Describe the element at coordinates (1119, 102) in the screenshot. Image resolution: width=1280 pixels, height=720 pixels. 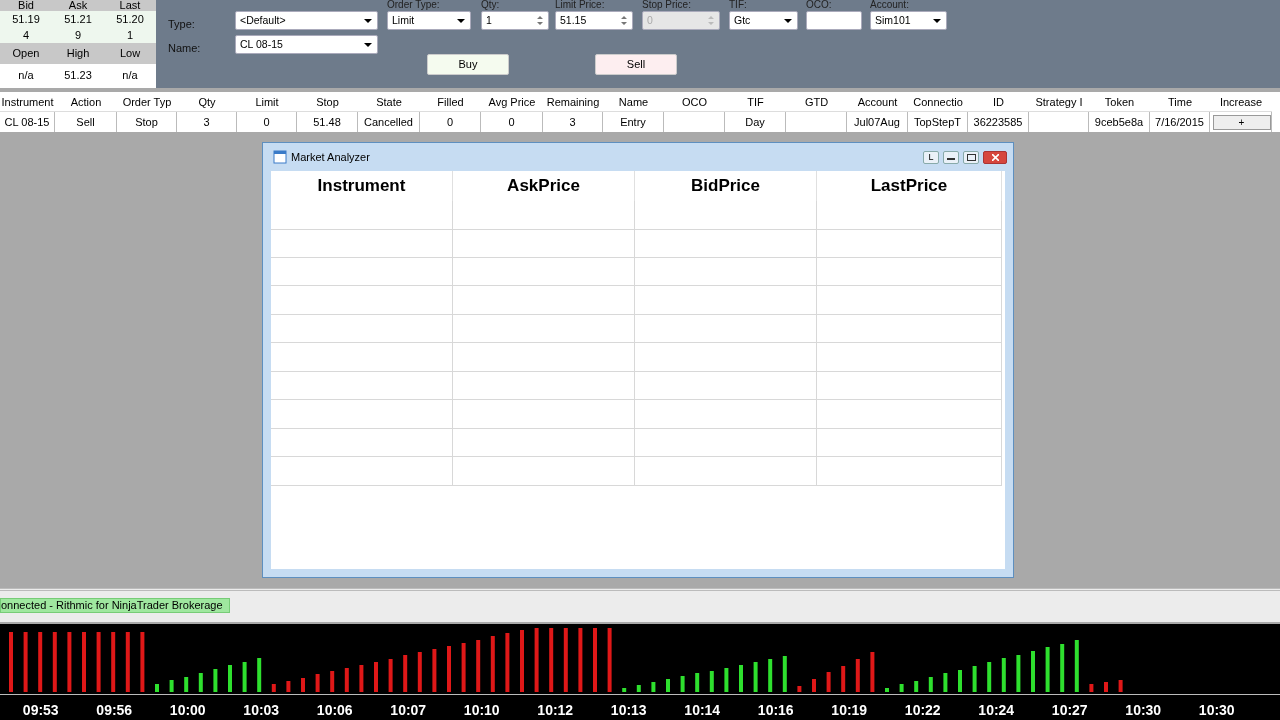
I see `column-header: Token` at that location.